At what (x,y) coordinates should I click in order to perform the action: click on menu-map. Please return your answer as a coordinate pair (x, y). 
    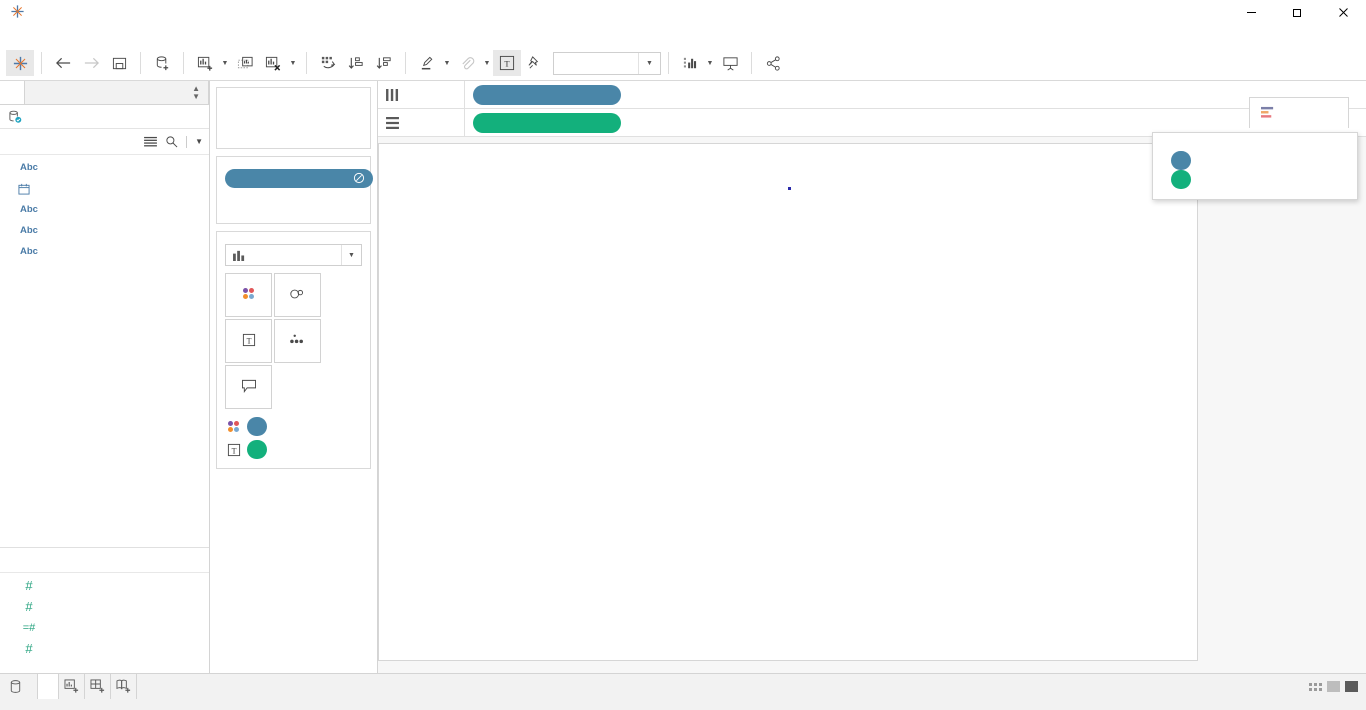
    Looking at the image, I should click on (125, 35).